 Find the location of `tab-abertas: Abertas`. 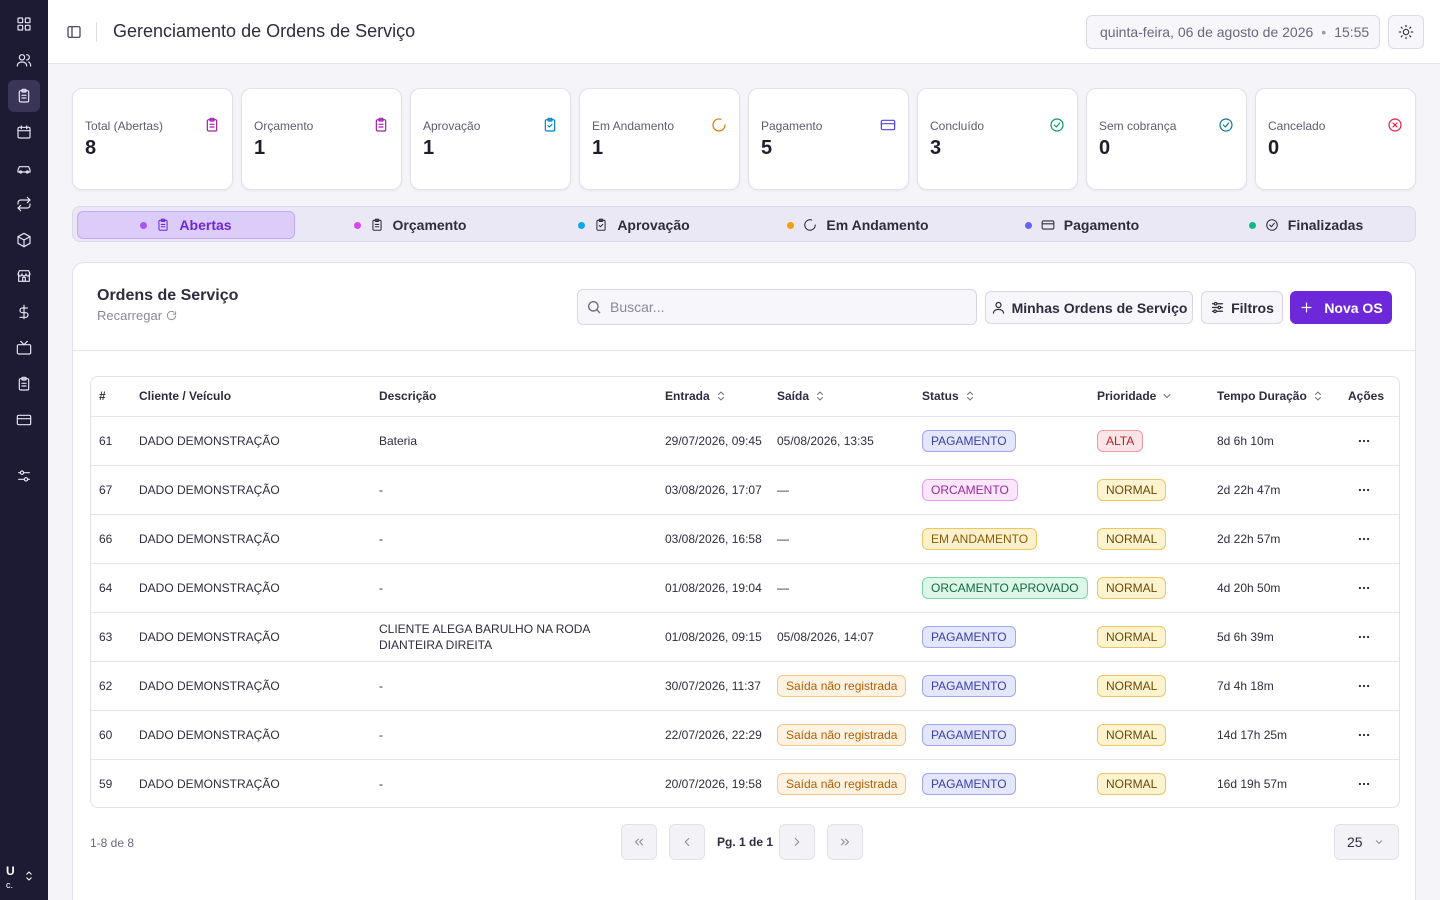

tab-abertas: Abertas is located at coordinates (186, 225).